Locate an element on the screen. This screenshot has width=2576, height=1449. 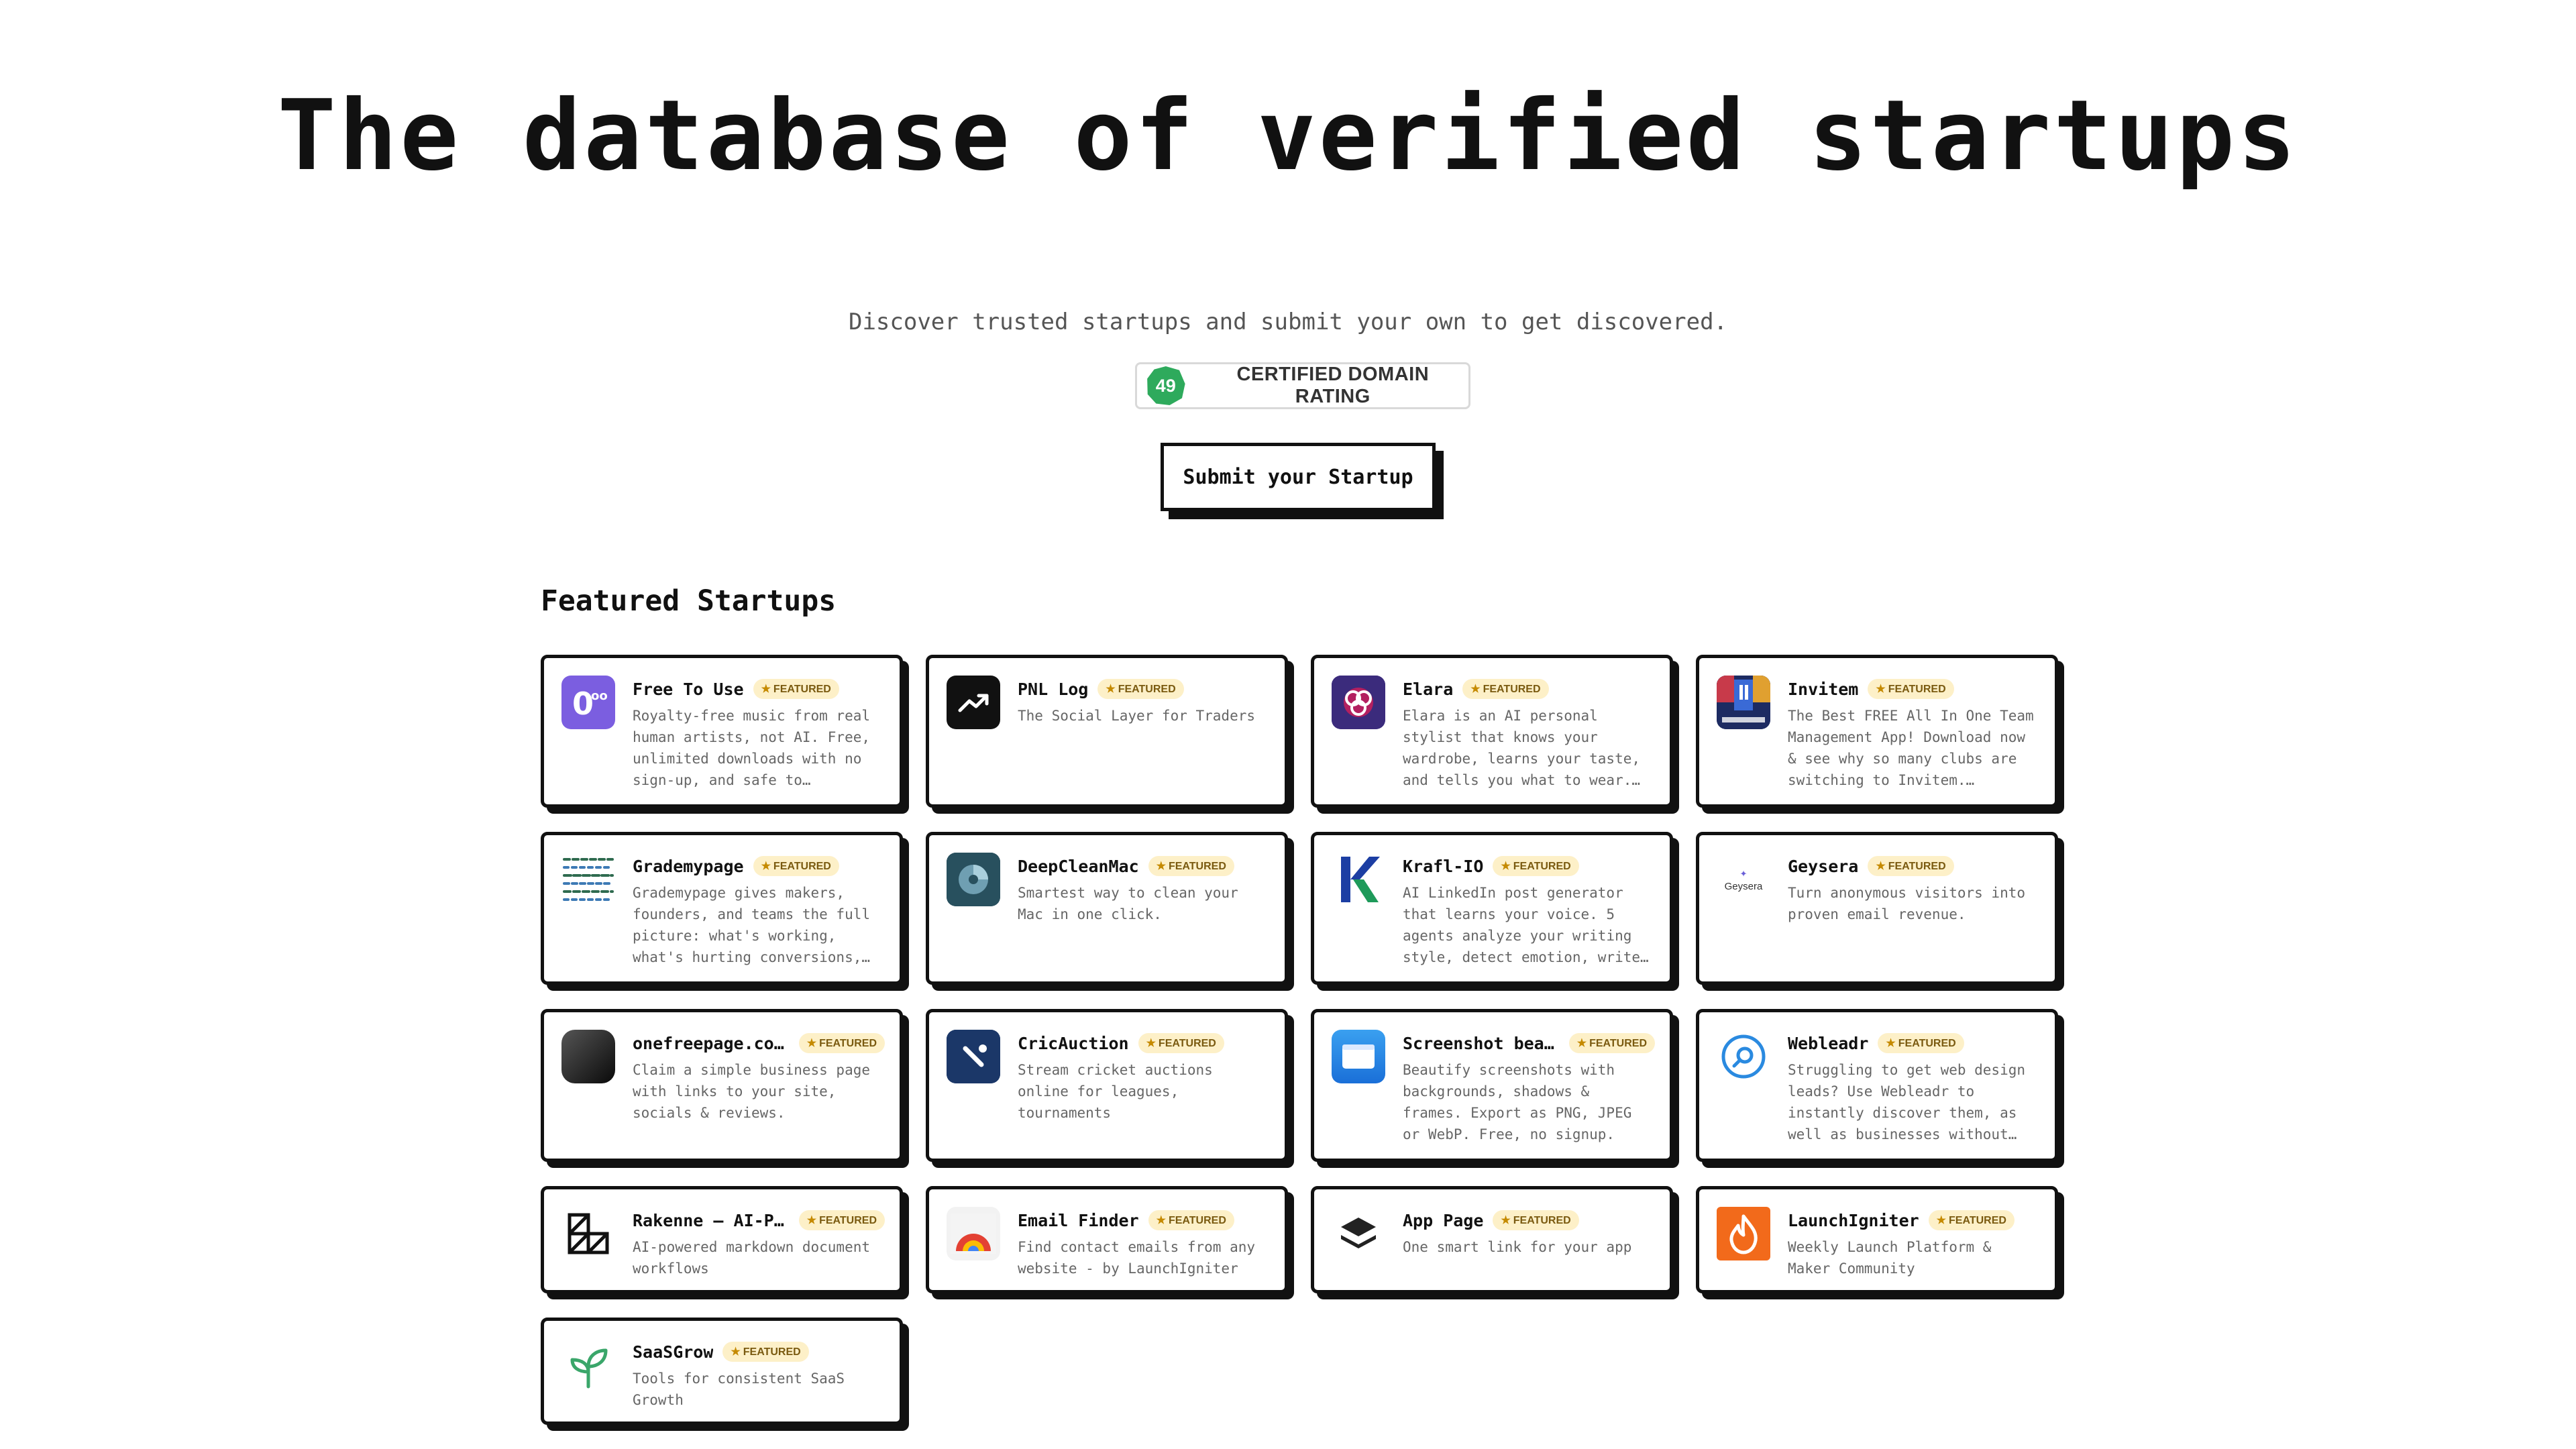
onefreepage-logo-icon is located at coordinates (588, 1056).